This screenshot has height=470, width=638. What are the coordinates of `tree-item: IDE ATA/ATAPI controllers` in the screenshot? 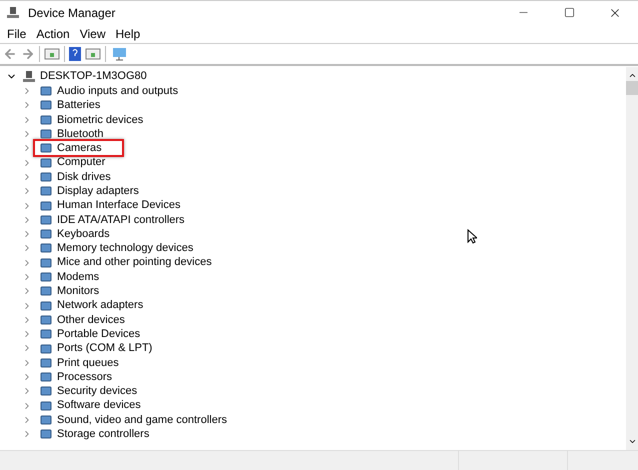 It's located at (121, 220).